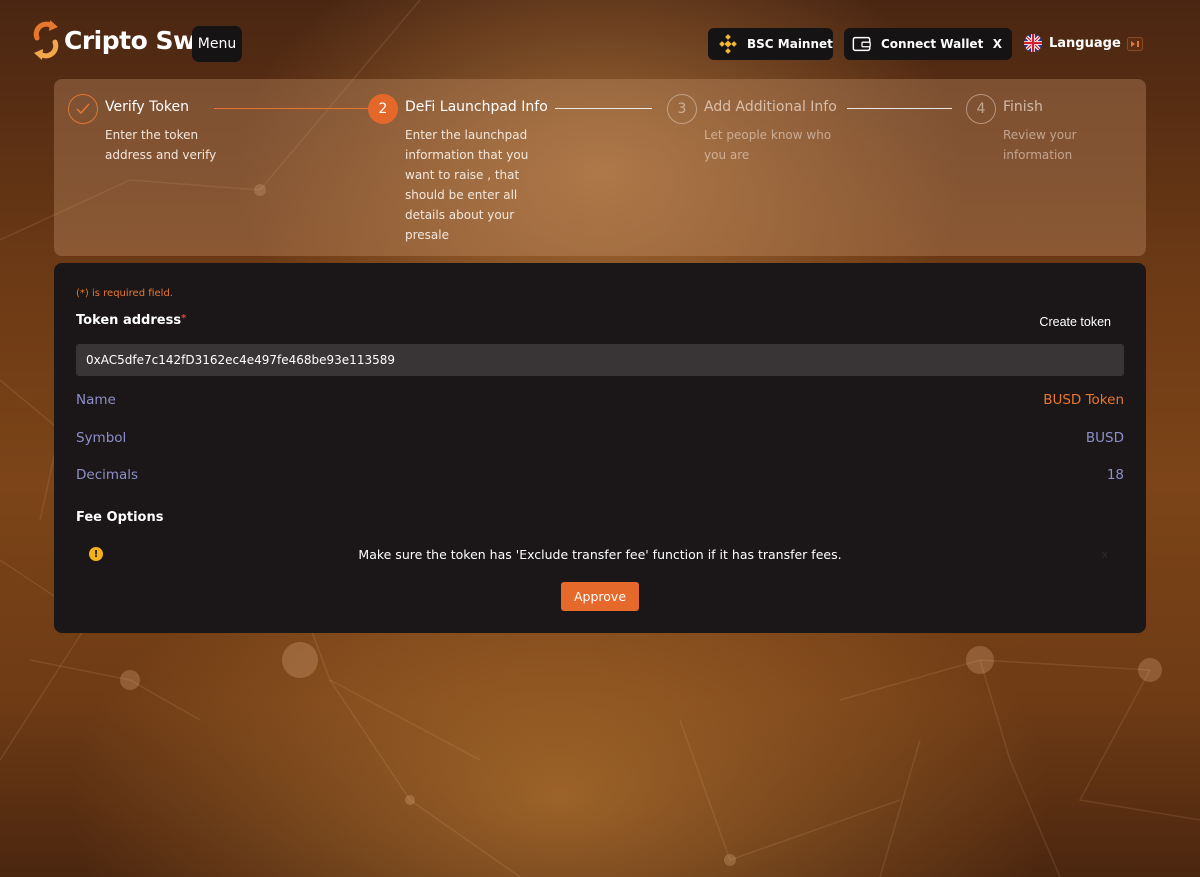  I want to click on token-decimals-row: Decimals 18, so click(600, 477).